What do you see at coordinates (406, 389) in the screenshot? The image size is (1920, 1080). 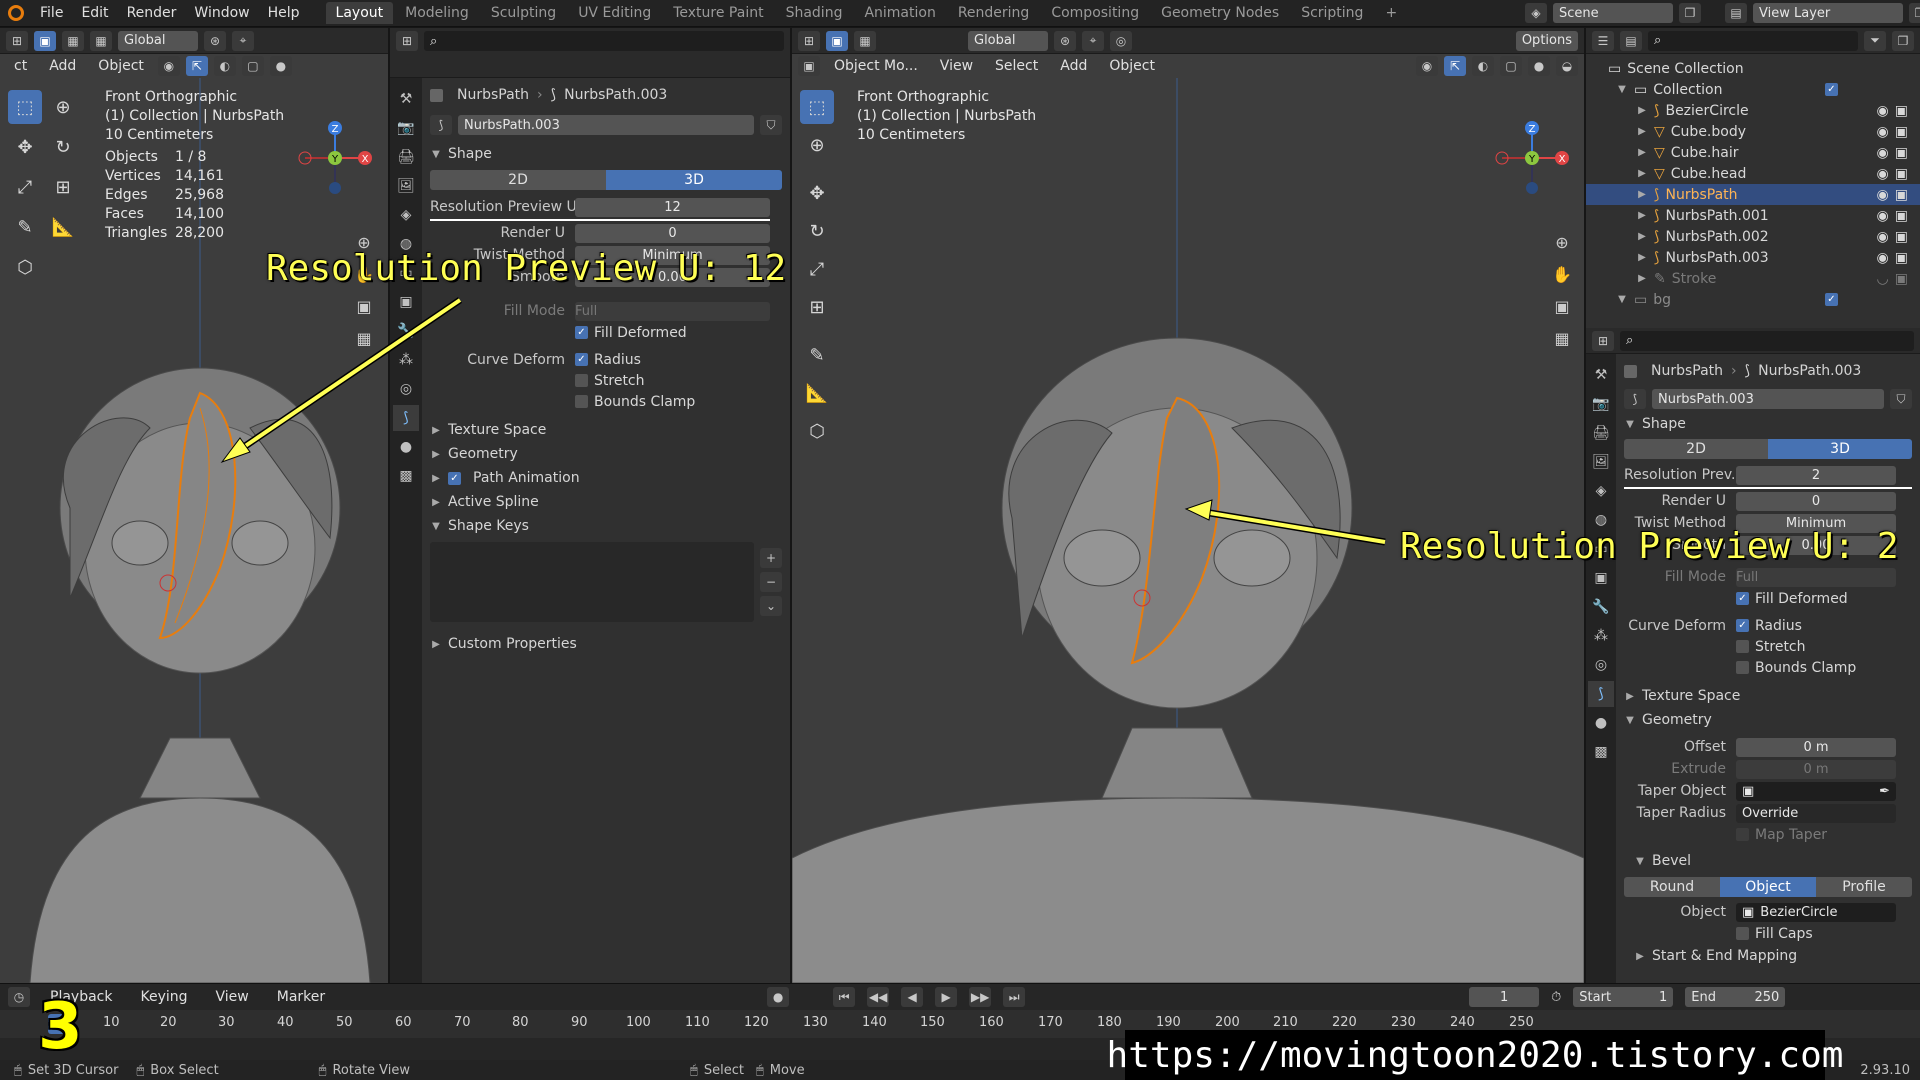 I see `physics-tab-icon: ◎` at bounding box center [406, 389].